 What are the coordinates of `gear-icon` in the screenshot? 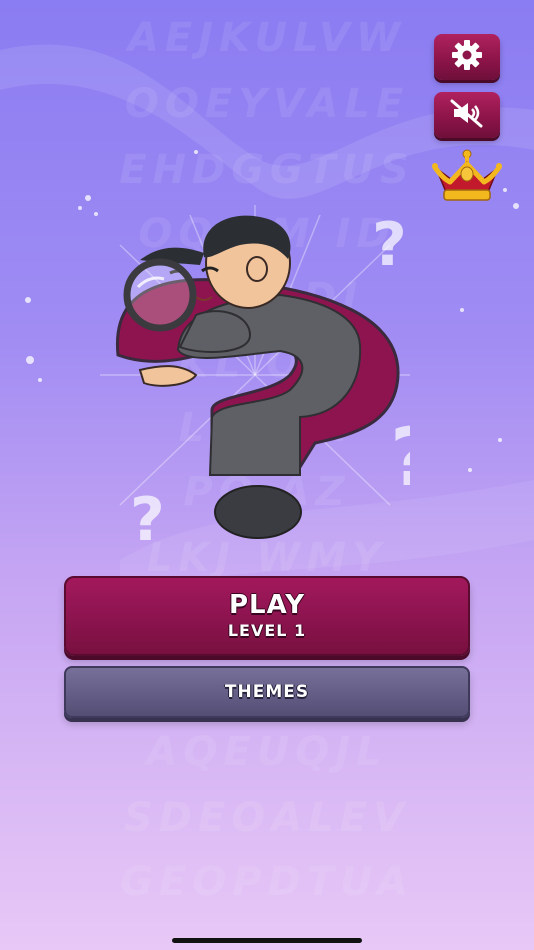 It's located at (467, 57).